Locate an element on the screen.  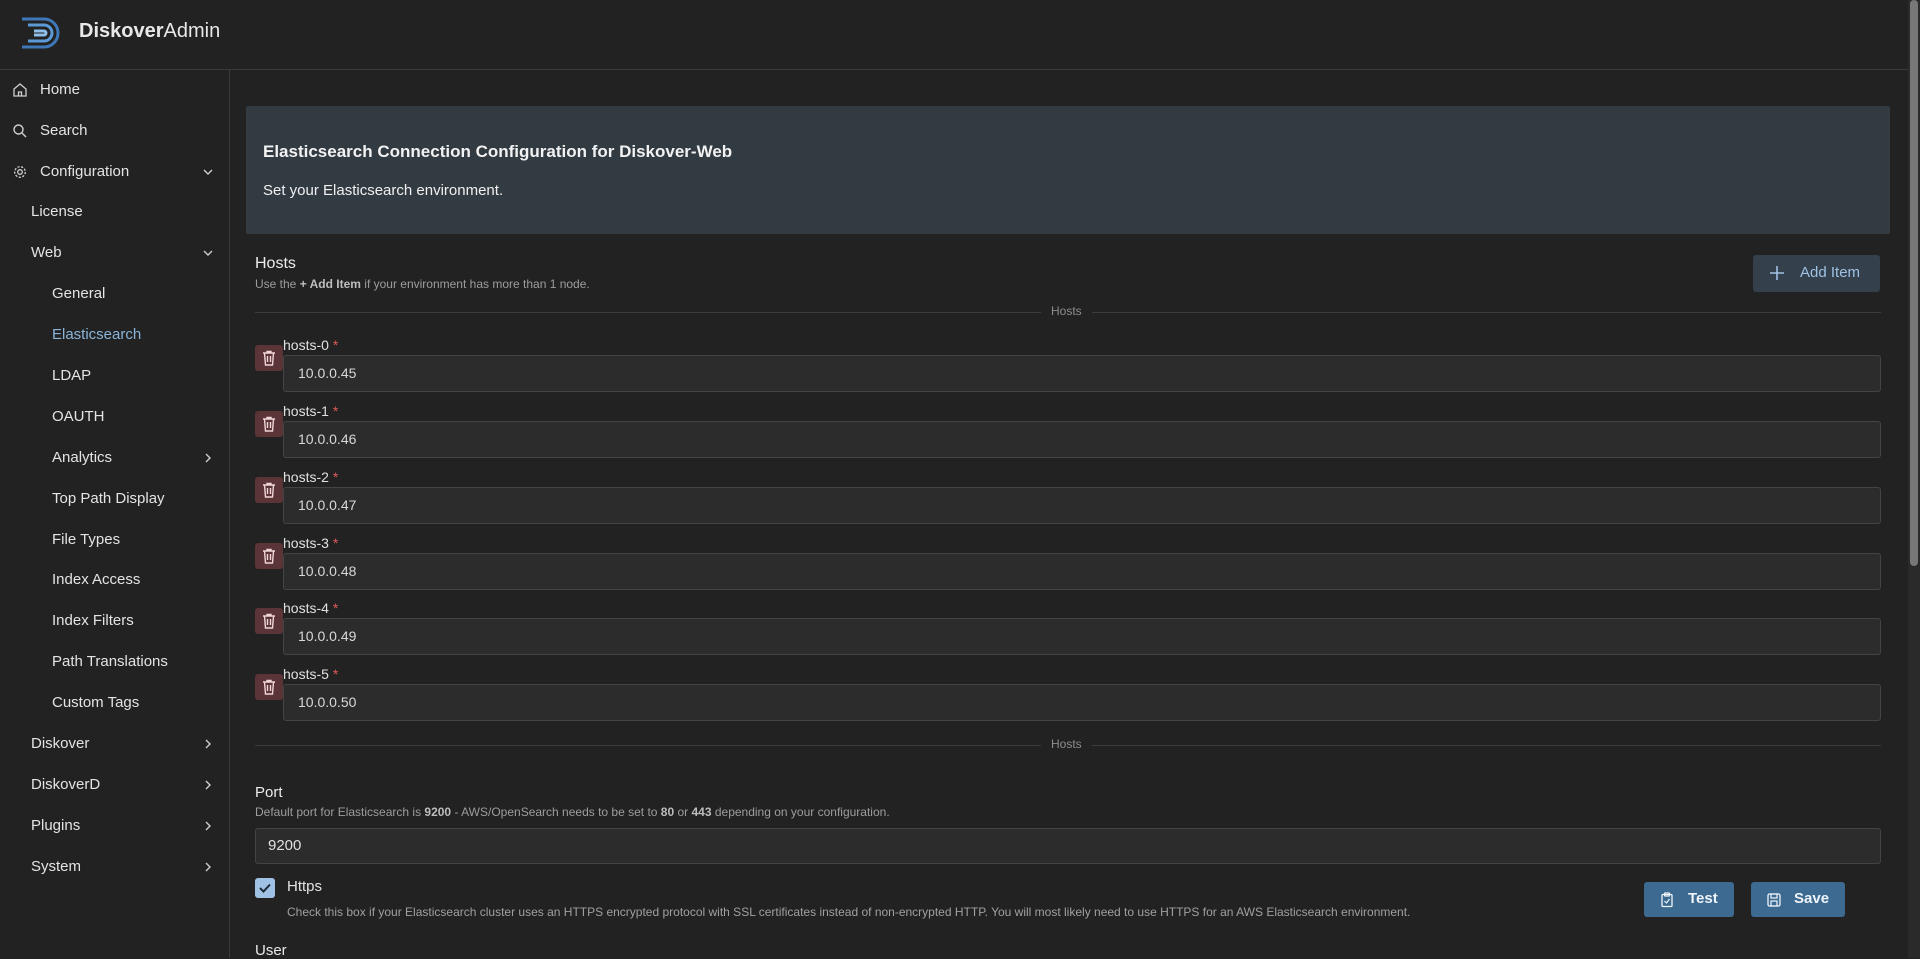
host-row: hosts-4 * 10.0.0.49 is located at coordinates (1068, 633).